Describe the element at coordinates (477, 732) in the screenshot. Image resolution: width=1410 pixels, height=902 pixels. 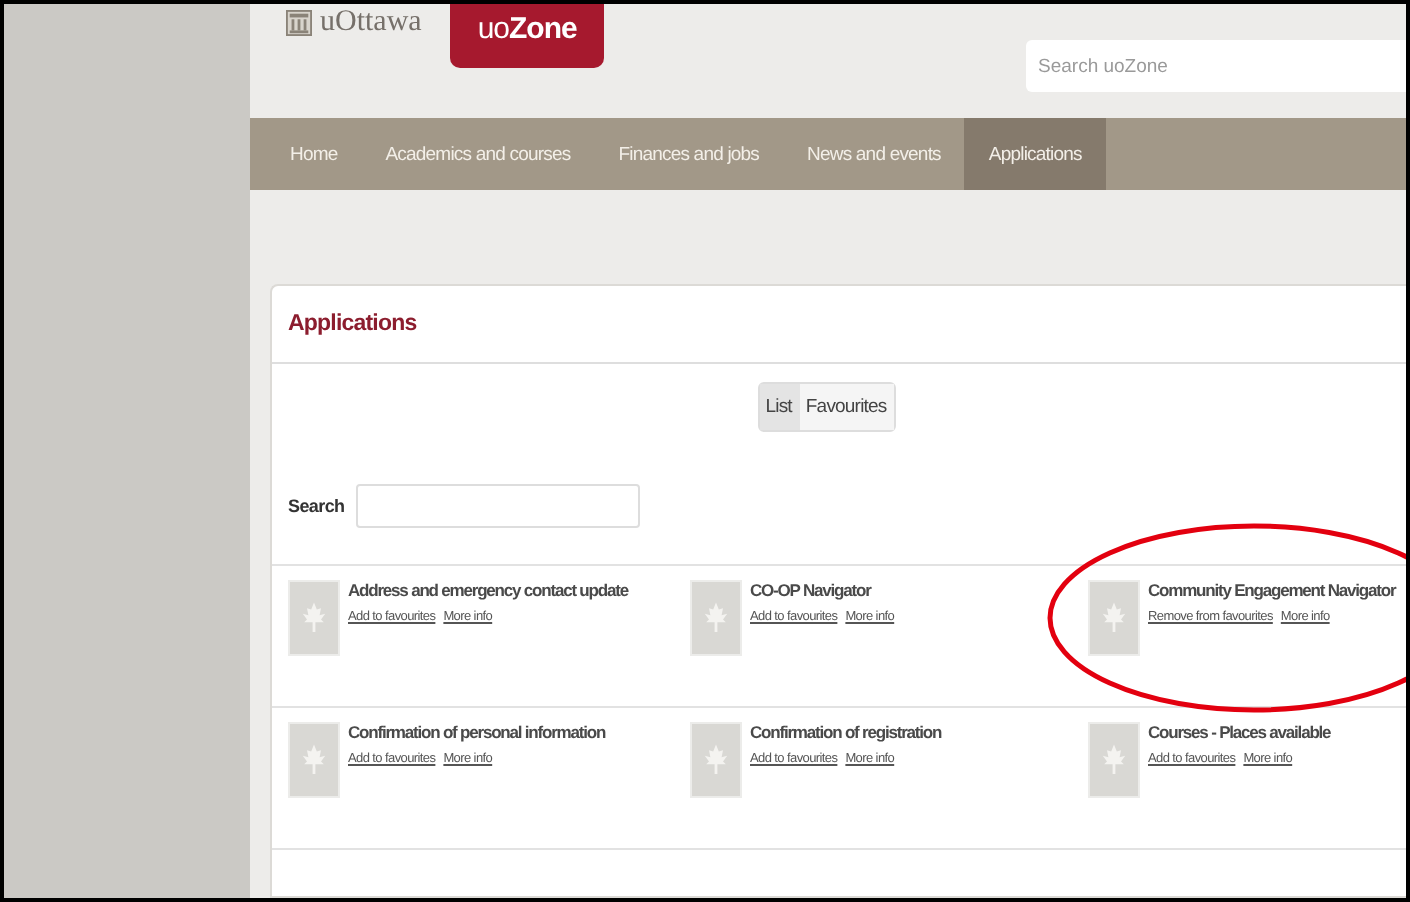
I see `app-name: Confirmation of personal information` at that location.